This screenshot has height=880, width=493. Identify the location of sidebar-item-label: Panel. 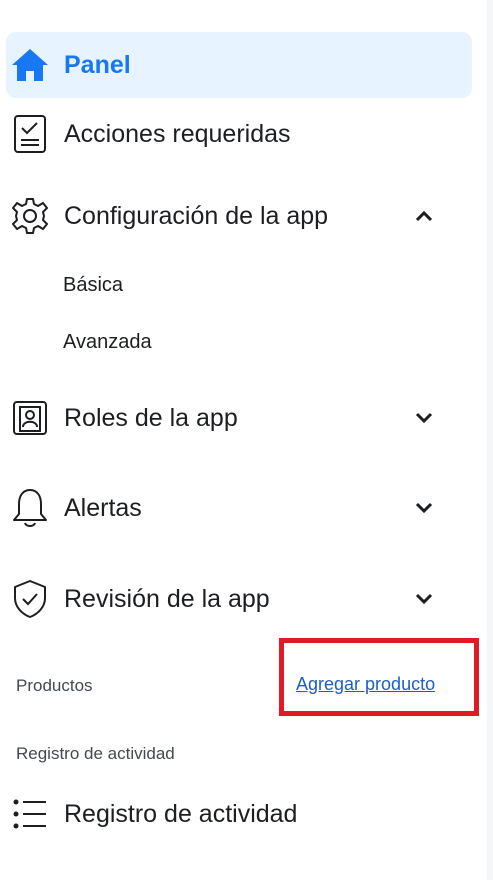
(97, 64).